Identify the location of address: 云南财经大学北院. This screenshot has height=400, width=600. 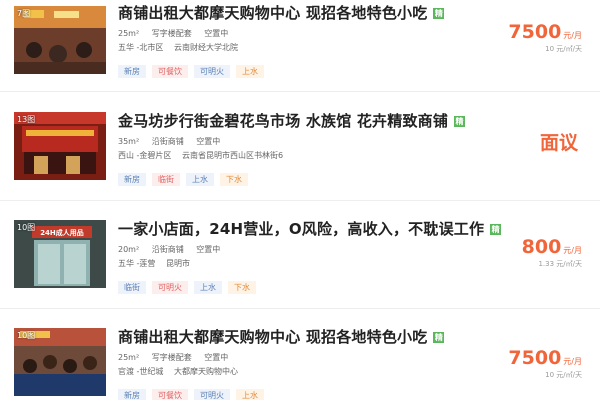
(205, 47).